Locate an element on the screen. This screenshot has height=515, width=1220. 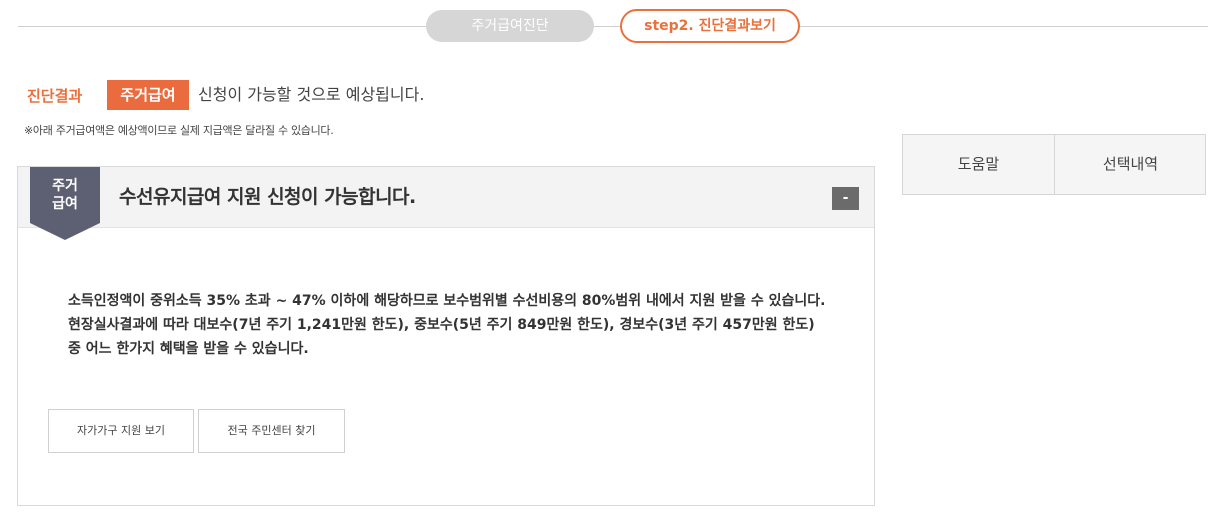
step-1-badge: 주거급여진단 is located at coordinates (510, 26).